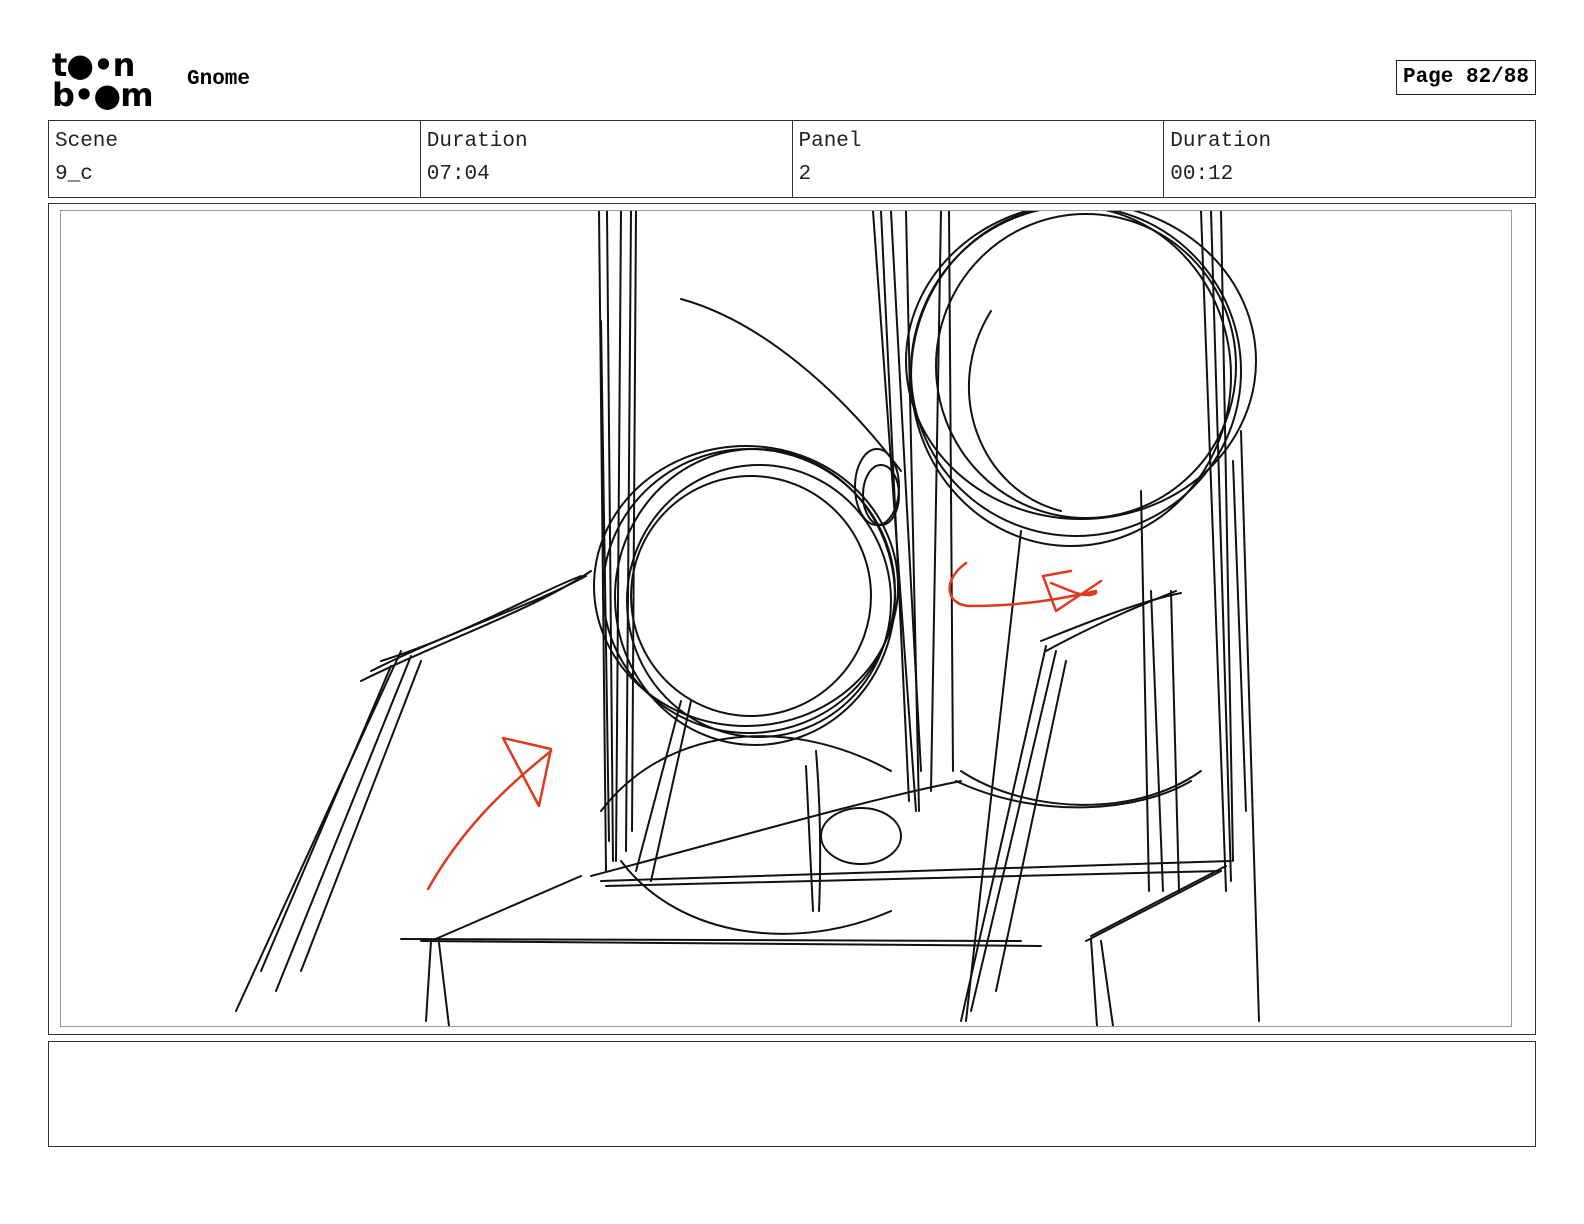 The image size is (1584, 1224). What do you see at coordinates (219, 79) in the screenshot?
I see `project-title: Gnome` at bounding box center [219, 79].